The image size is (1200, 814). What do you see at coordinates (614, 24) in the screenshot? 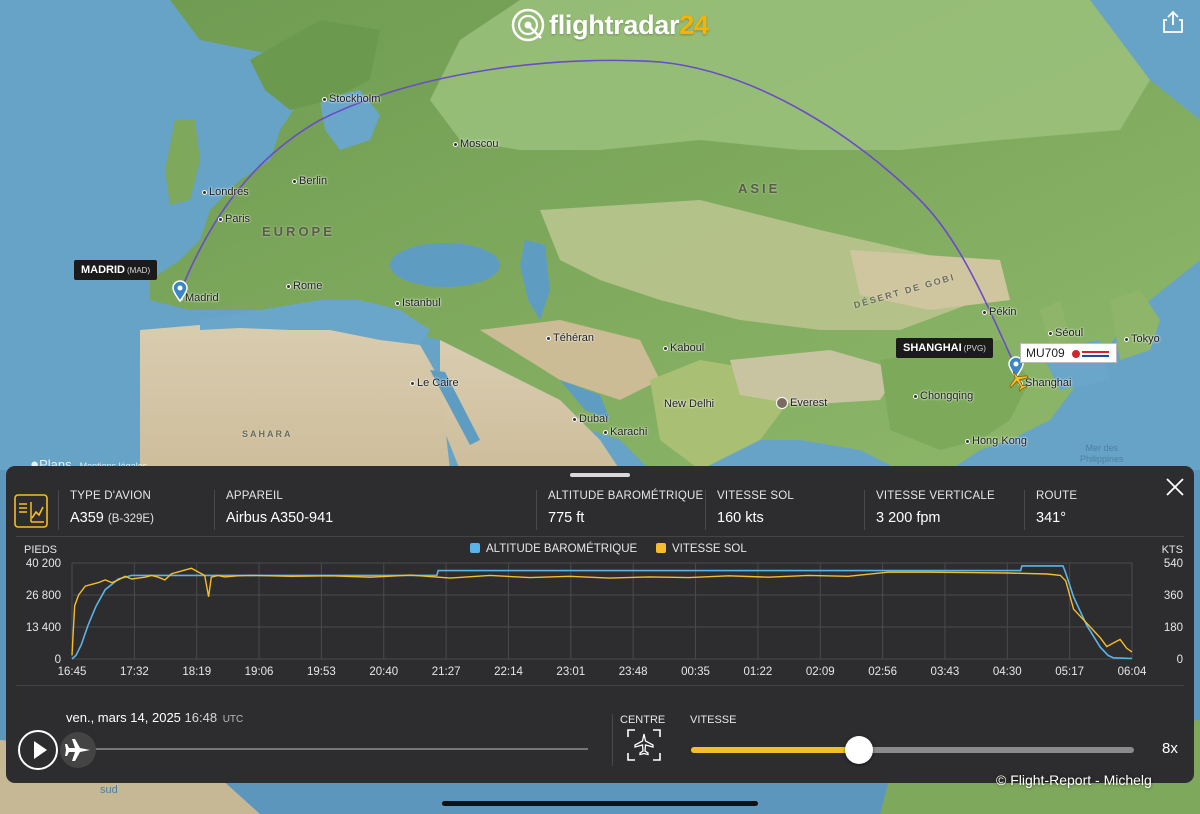
I see `brand-name: flightradar` at bounding box center [614, 24].